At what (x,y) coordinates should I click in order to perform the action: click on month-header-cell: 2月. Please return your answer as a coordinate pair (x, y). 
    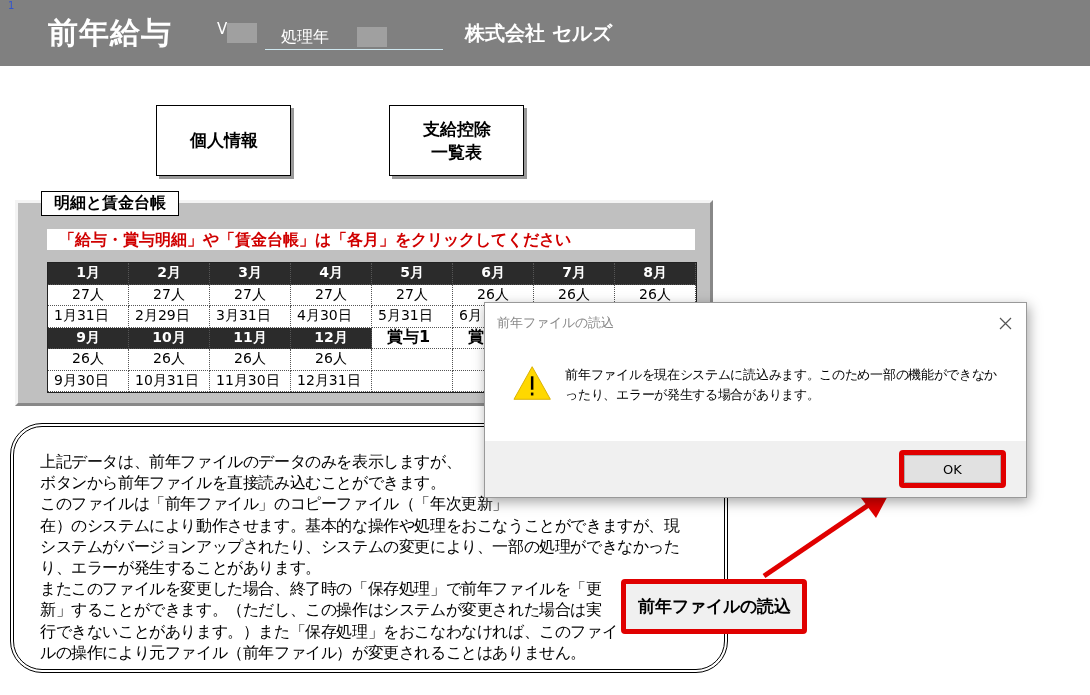
    Looking at the image, I should click on (169, 274).